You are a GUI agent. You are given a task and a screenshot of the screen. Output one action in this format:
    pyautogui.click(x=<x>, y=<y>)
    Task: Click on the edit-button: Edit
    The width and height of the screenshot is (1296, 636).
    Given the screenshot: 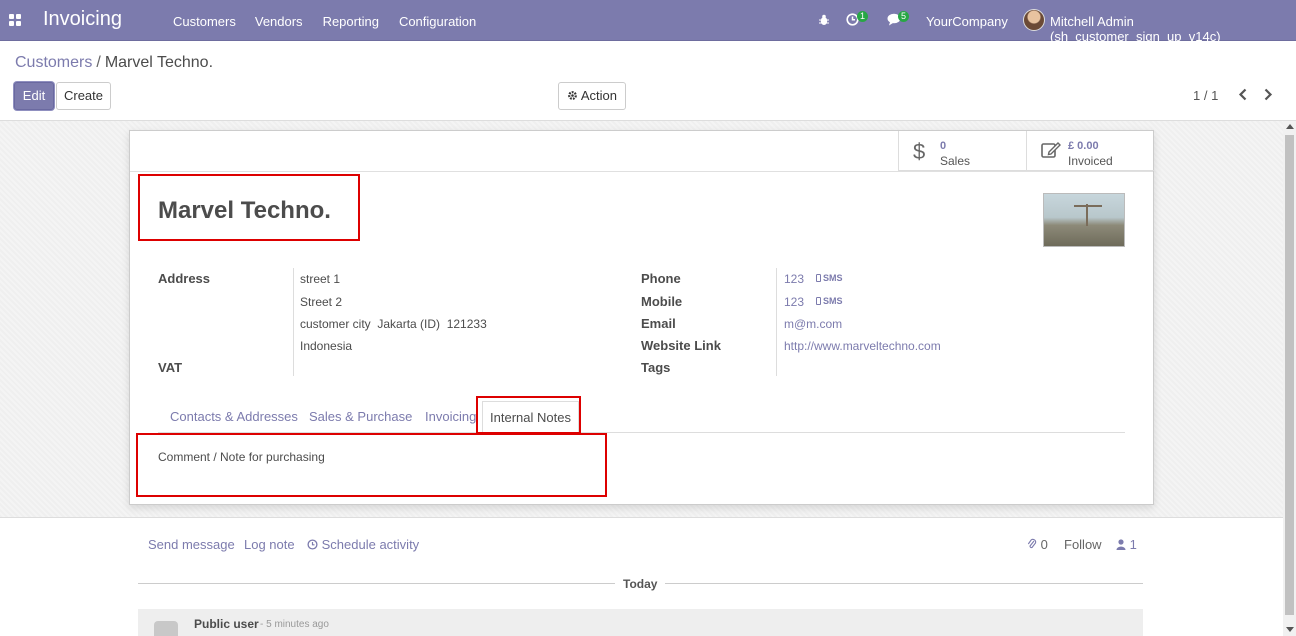 What is the action you would take?
    pyautogui.click(x=34, y=96)
    